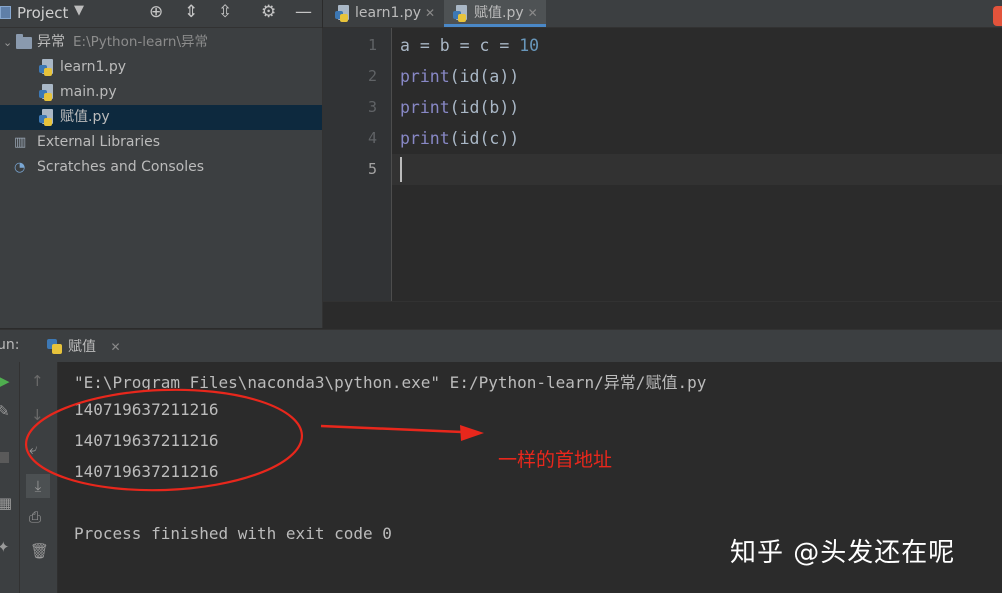 The image size is (1002, 593). Describe the element at coordinates (472, 433) in the screenshot. I see `annotation-arrowhead` at that location.